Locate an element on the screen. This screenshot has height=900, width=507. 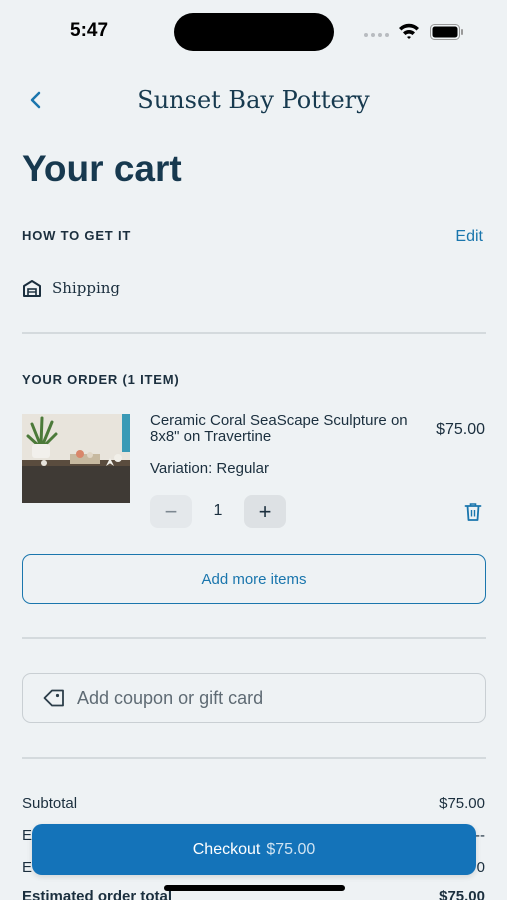
increase-quantity-button: + is located at coordinates (265, 511).